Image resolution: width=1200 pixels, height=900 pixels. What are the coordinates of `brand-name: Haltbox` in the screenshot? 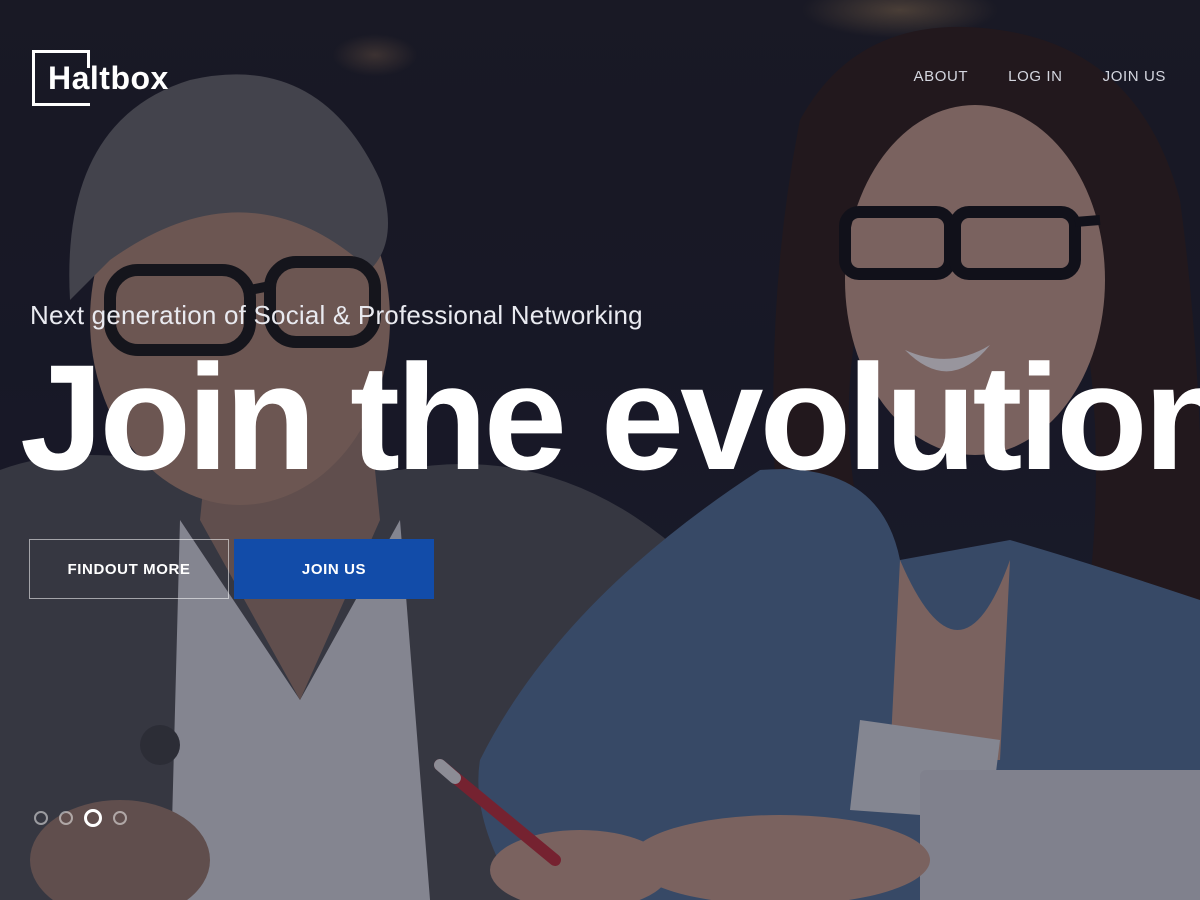 It's located at (108, 78).